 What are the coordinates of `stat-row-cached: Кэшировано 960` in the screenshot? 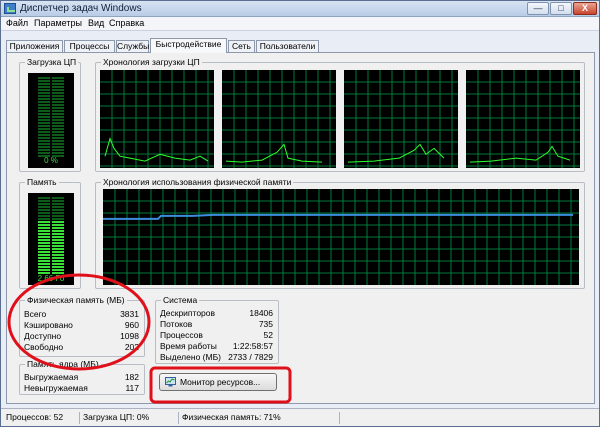 It's located at (81, 325).